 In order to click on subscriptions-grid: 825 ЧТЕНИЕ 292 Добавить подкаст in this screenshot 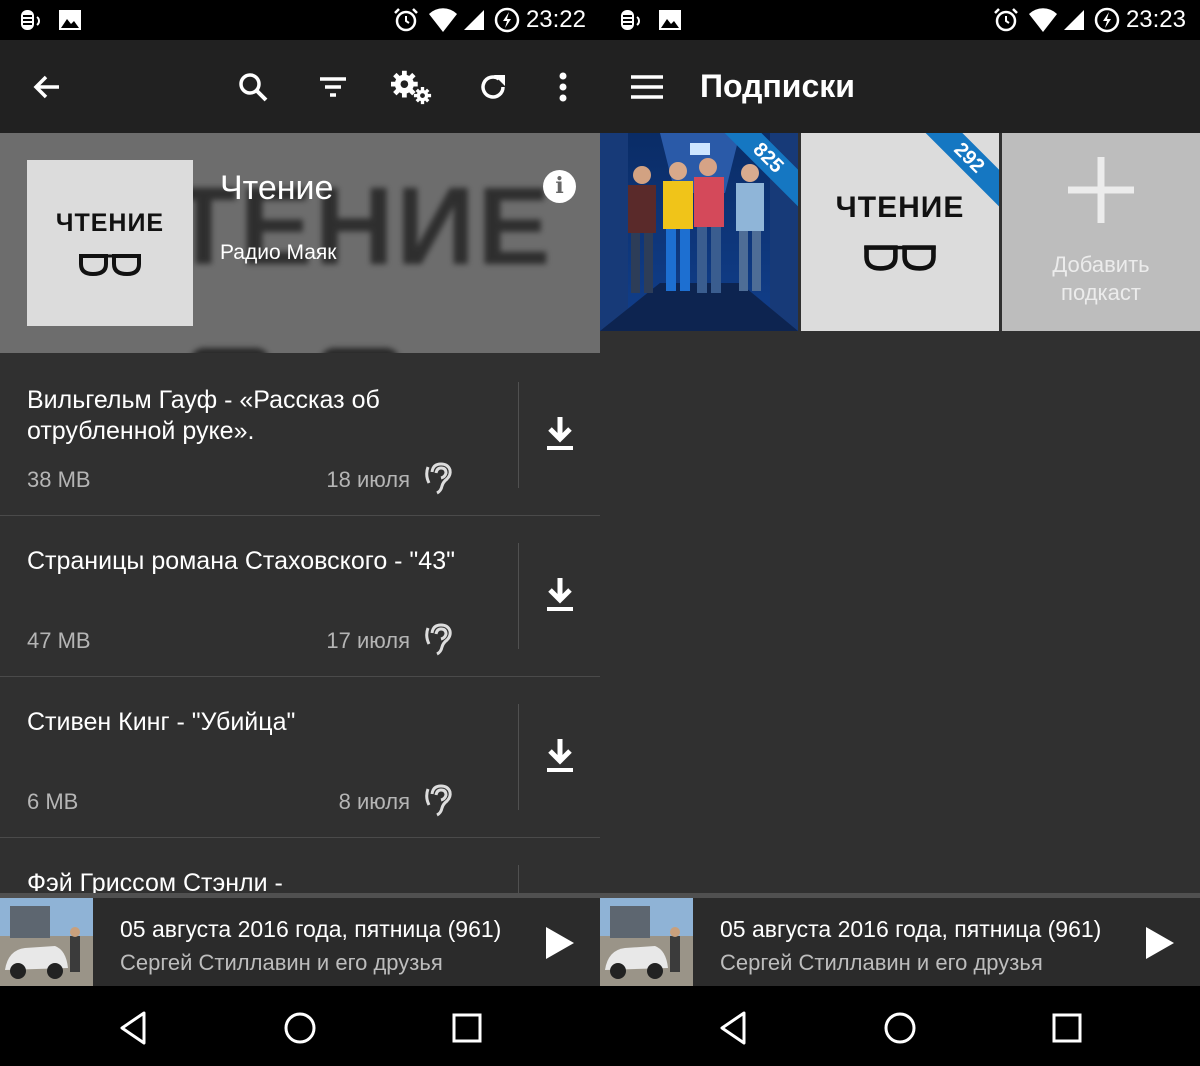, I will do `click(900, 232)`.